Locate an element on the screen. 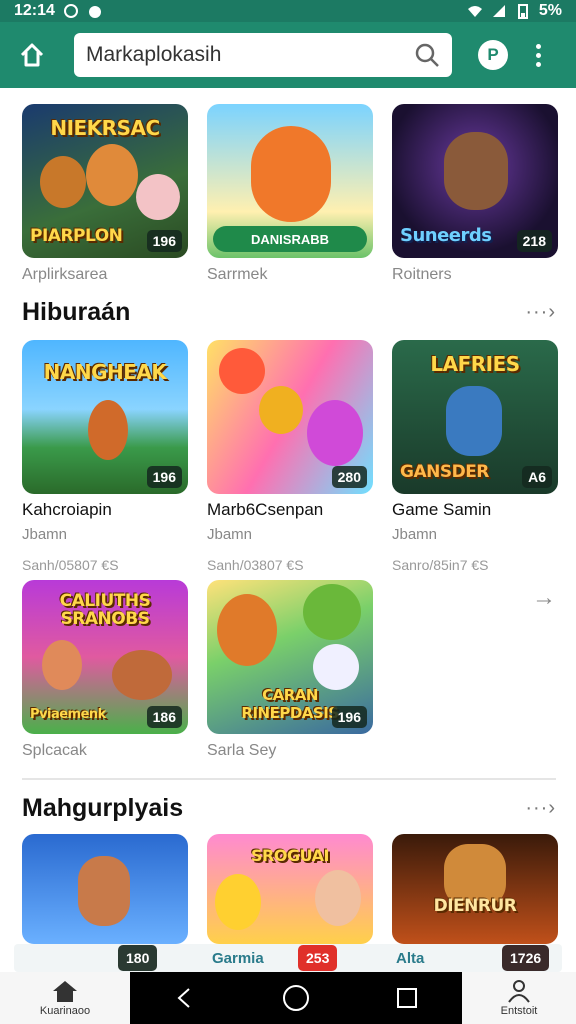 Image resolution: width=576 pixels, height=1024 pixels. play-store-icon: P is located at coordinates (493, 54).